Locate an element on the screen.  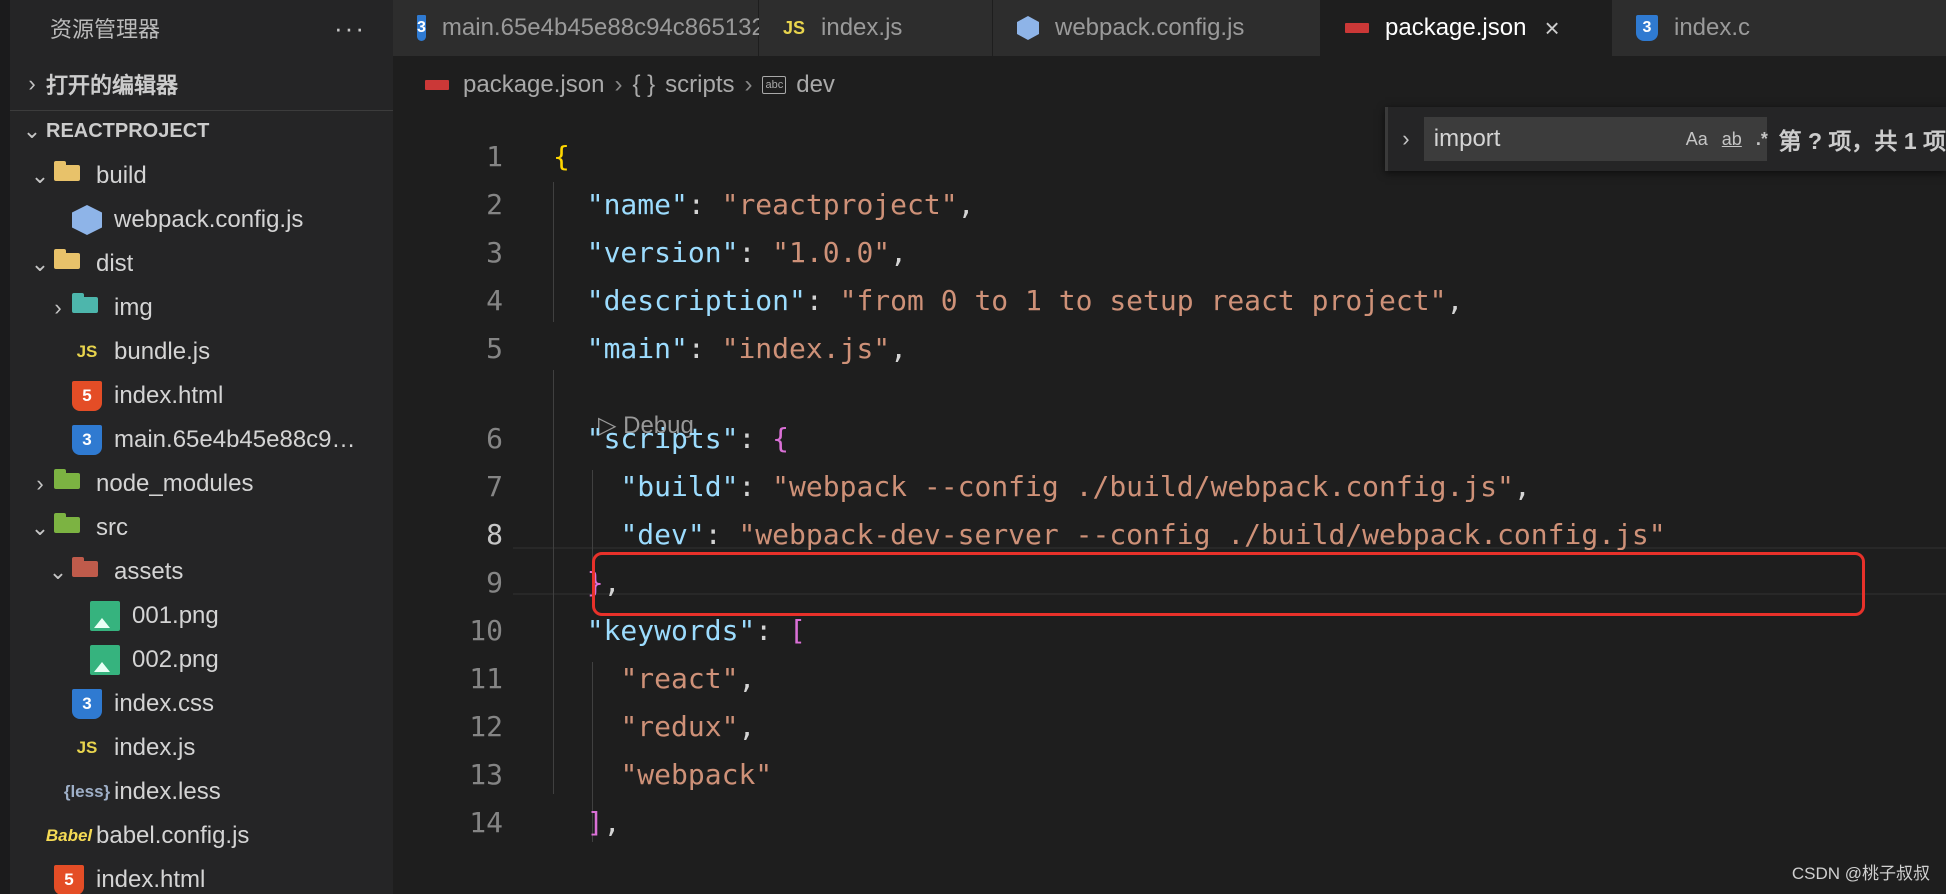
find-result-count: 第 ? 项，共 1 项 is located at coordinates (1862, 141).